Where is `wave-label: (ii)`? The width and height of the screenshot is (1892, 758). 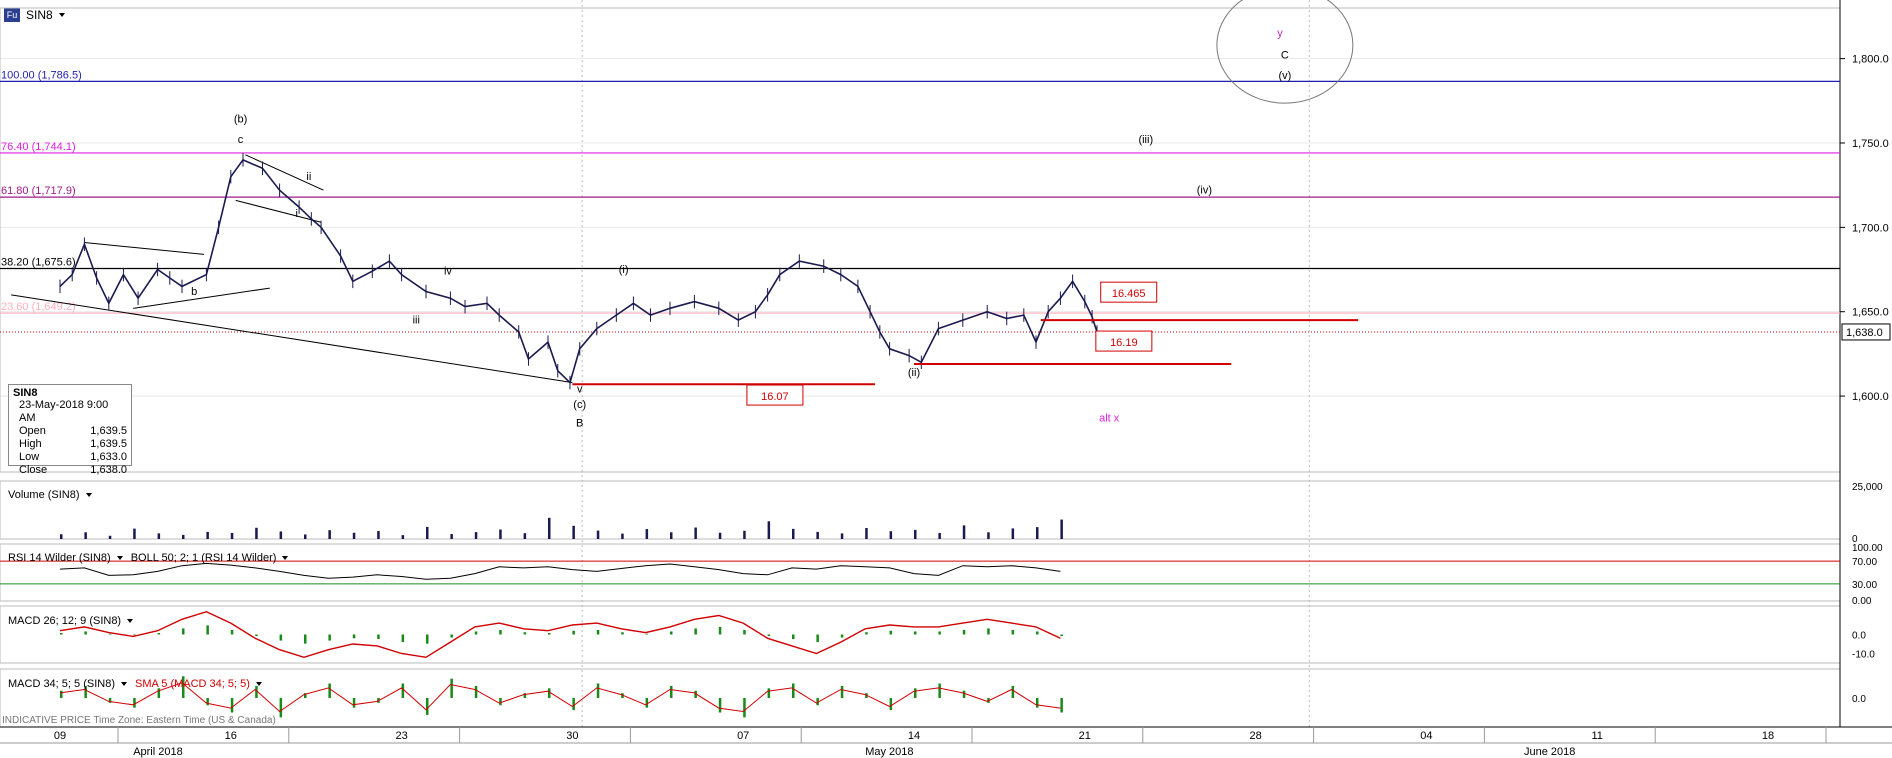 wave-label: (ii) is located at coordinates (914, 373).